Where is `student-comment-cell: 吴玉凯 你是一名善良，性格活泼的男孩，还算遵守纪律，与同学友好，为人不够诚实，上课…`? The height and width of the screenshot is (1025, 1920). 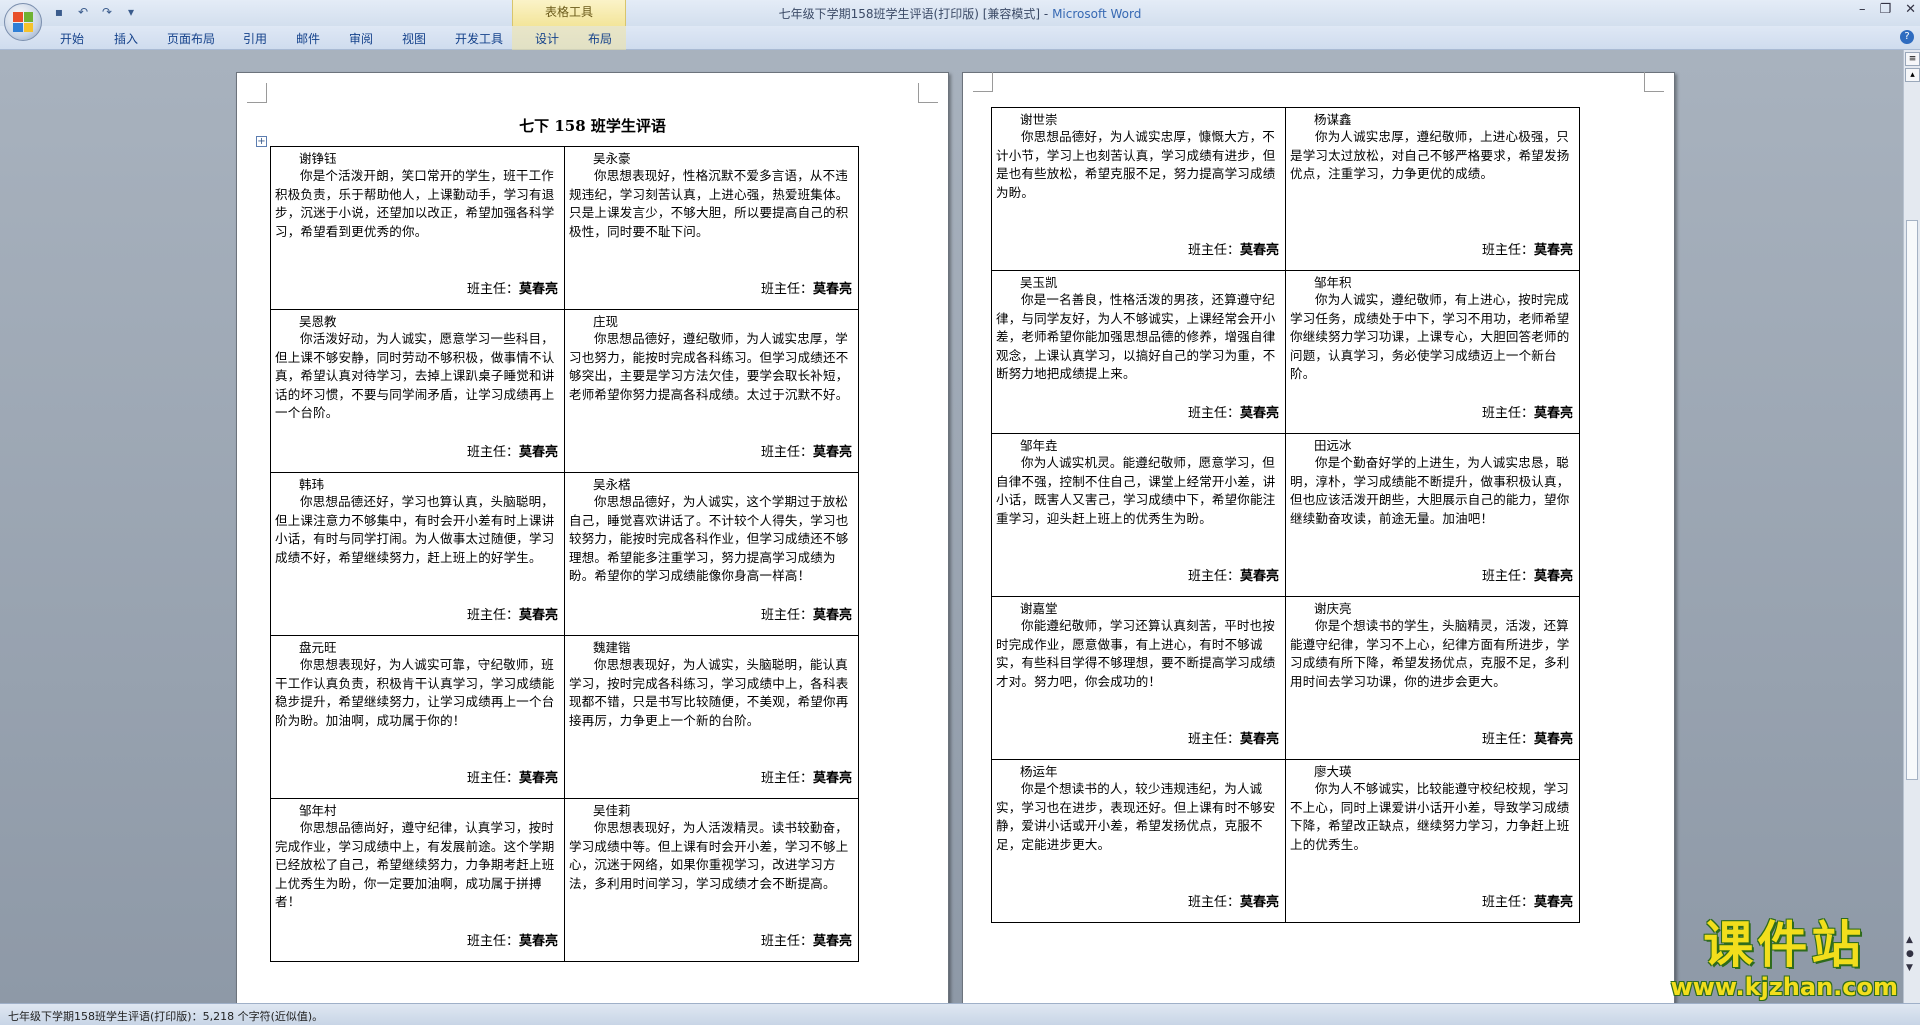
student-comment-cell: 吴玉凯 你是一名善良，性格活泼的男孩，还算遵守纪律，与同学友好，为人不够诚实，上课… is located at coordinates (1138, 352).